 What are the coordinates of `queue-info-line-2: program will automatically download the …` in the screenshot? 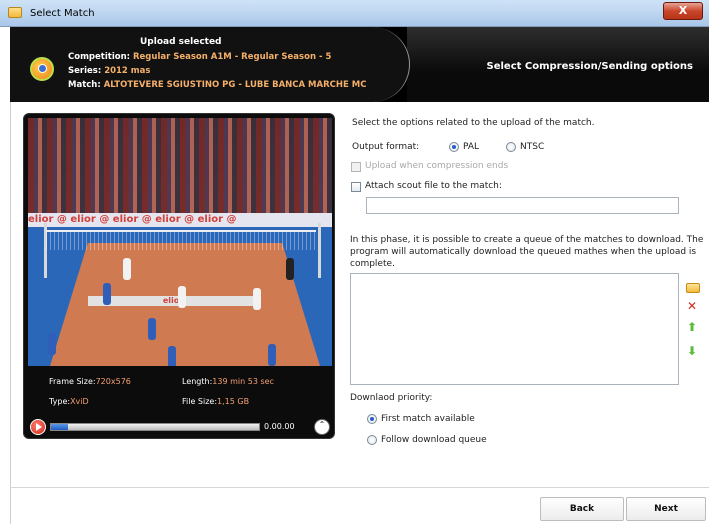 It's located at (523, 252).